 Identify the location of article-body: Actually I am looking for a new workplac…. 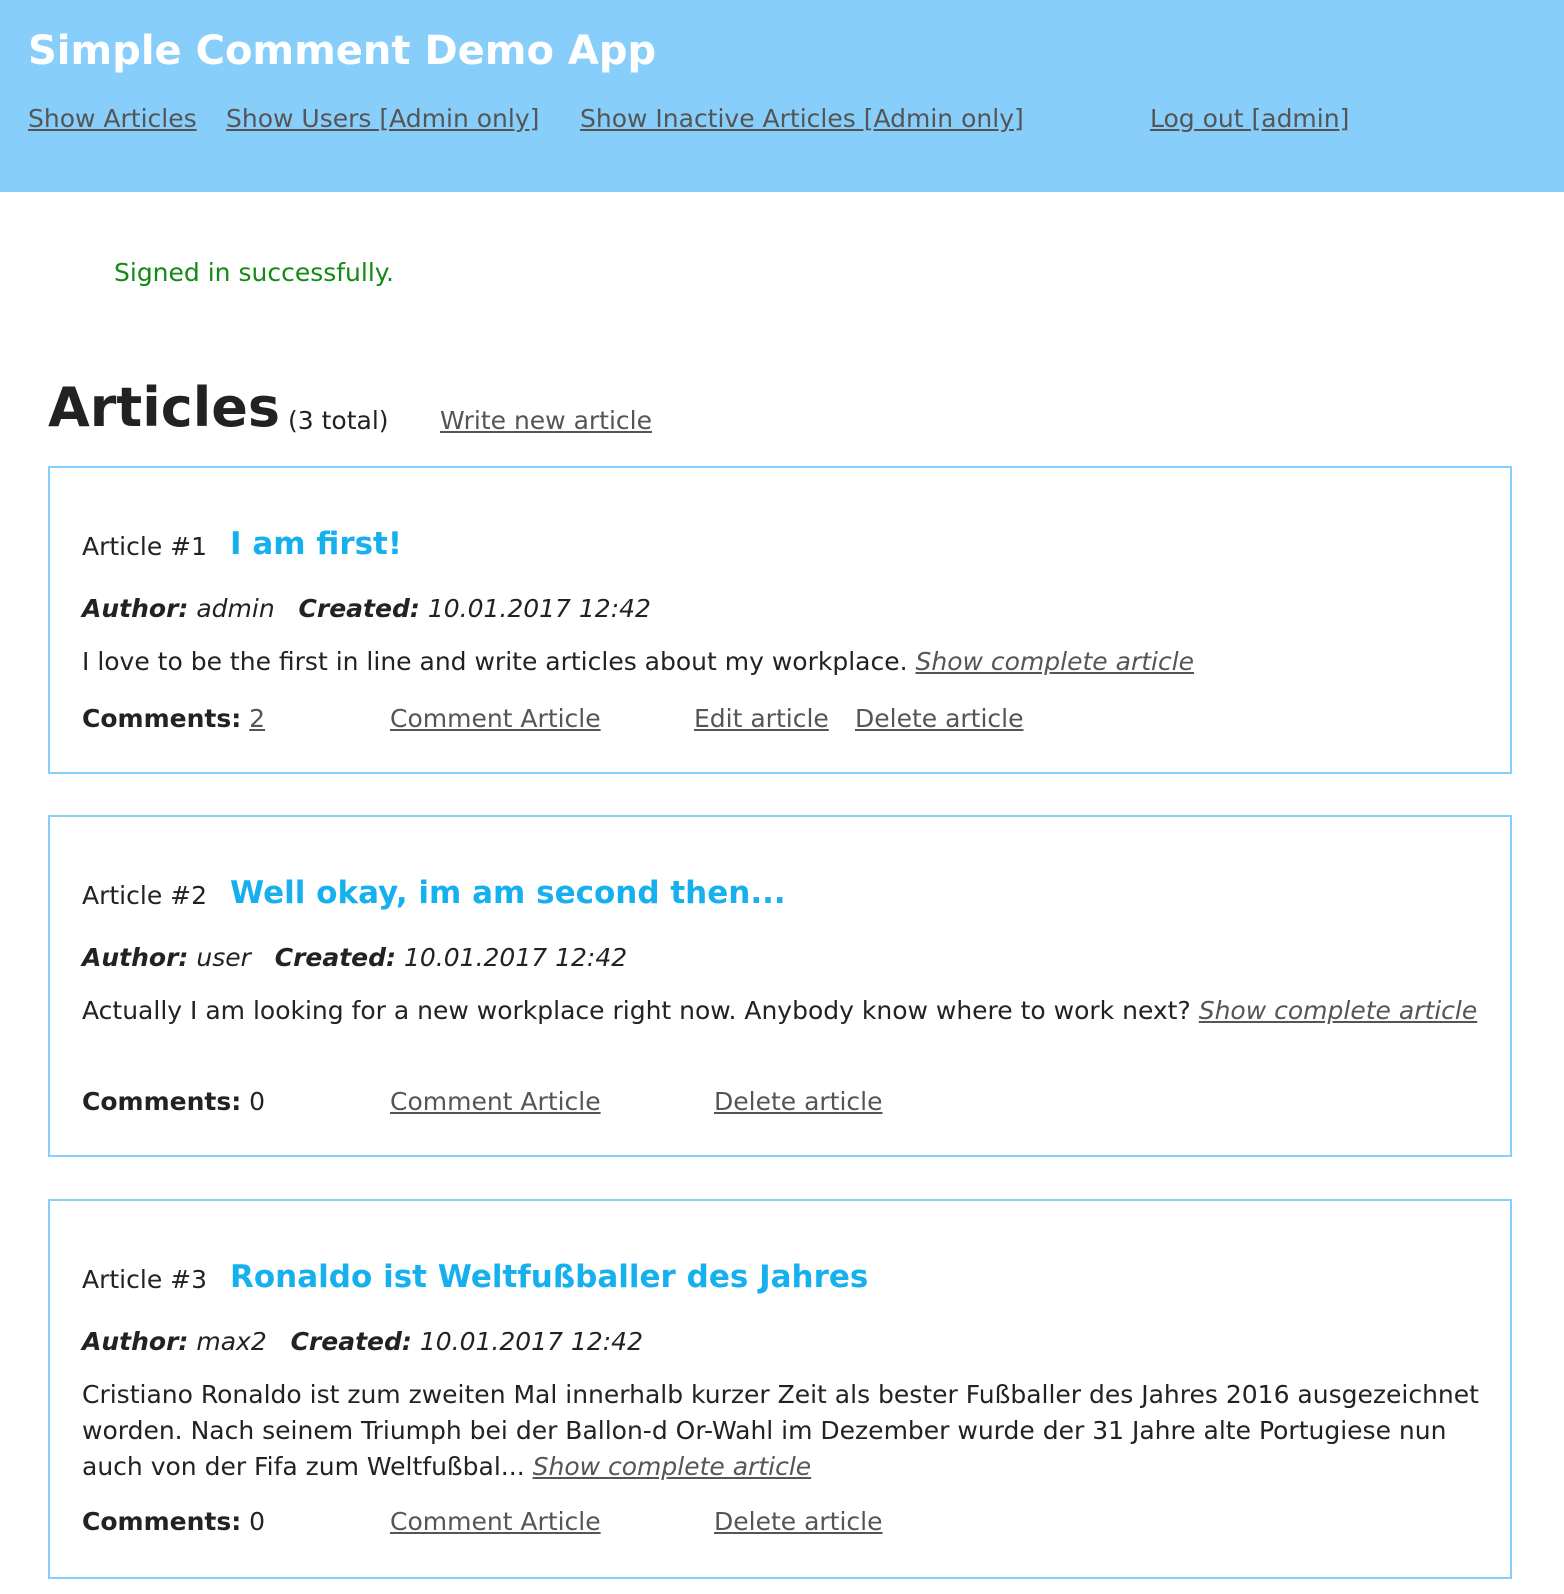
(782, 1011).